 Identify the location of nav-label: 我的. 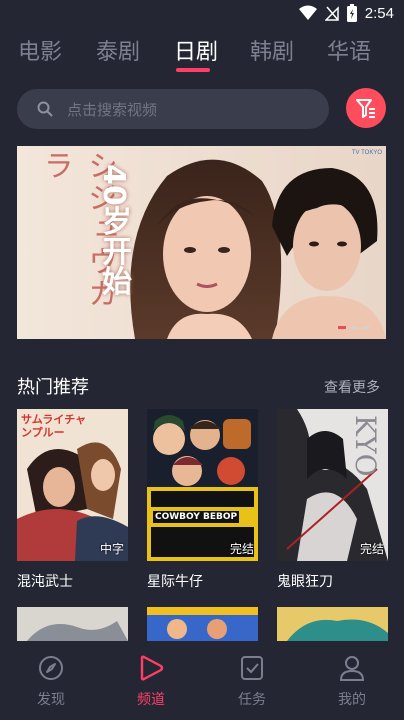
(352, 700).